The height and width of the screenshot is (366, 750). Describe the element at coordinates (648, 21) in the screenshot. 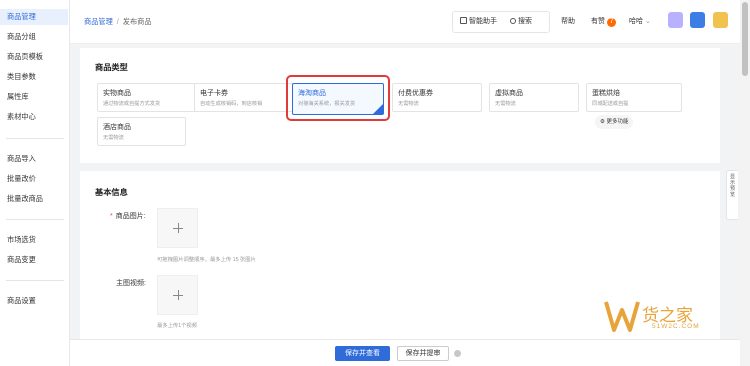

I see `chevron-down-icon: ⌄` at that location.